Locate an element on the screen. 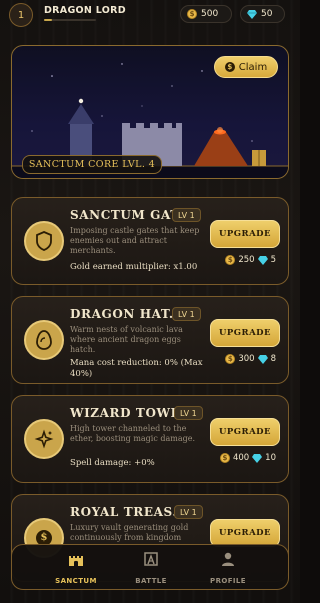  gold-counter: $ 500 is located at coordinates (206, 14).